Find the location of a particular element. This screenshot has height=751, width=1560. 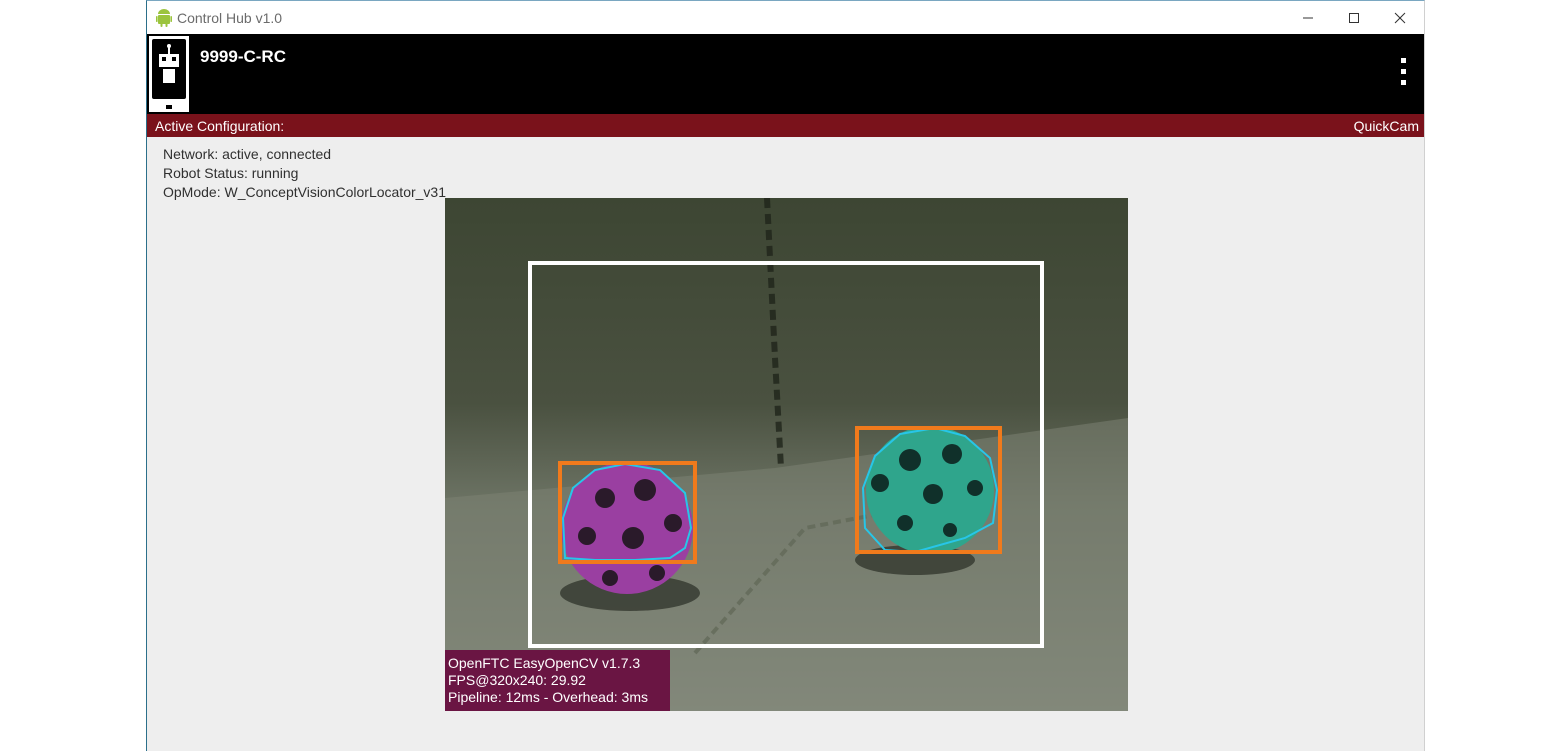

minimize-icon is located at coordinates (1308, 17).